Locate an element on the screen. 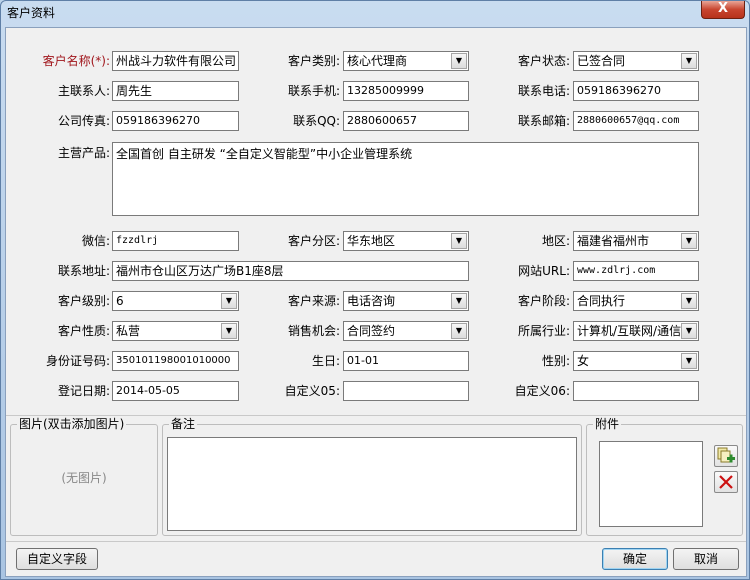 The image size is (750, 580). customer-type-value: 核心代理商 is located at coordinates (377, 61).